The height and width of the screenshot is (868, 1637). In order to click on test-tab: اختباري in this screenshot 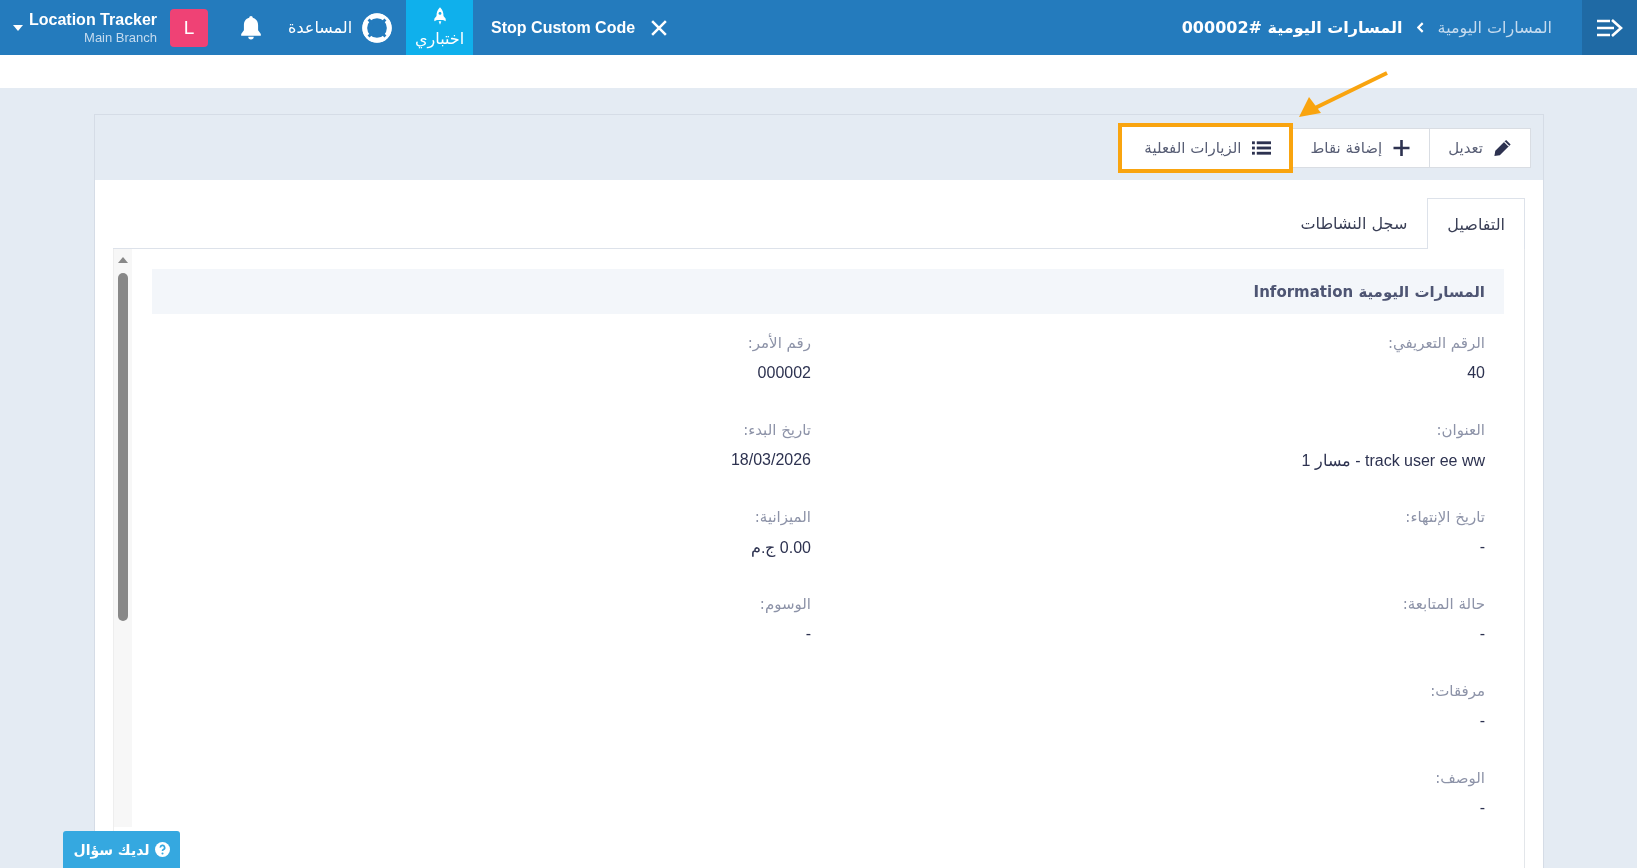, I will do `click(440, 27)`.